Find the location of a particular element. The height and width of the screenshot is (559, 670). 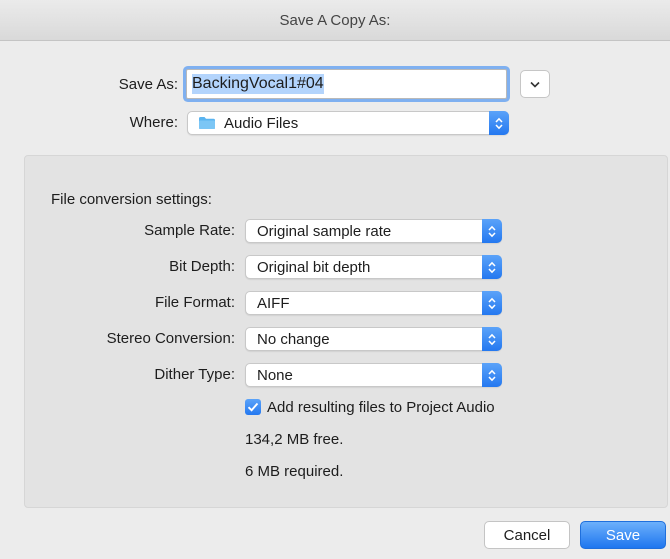

sample-rate-popup: Original sample rate is located at coordinates (373, 231).